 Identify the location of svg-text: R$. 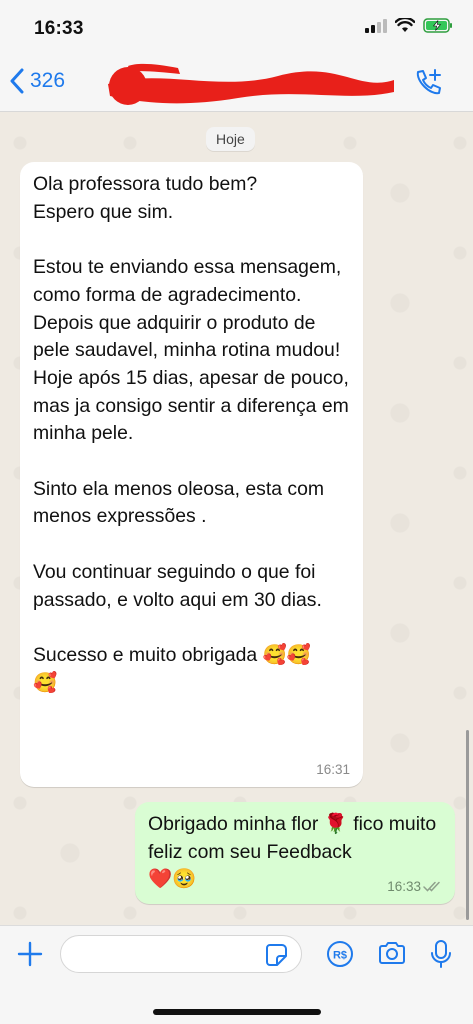
(340, 956).